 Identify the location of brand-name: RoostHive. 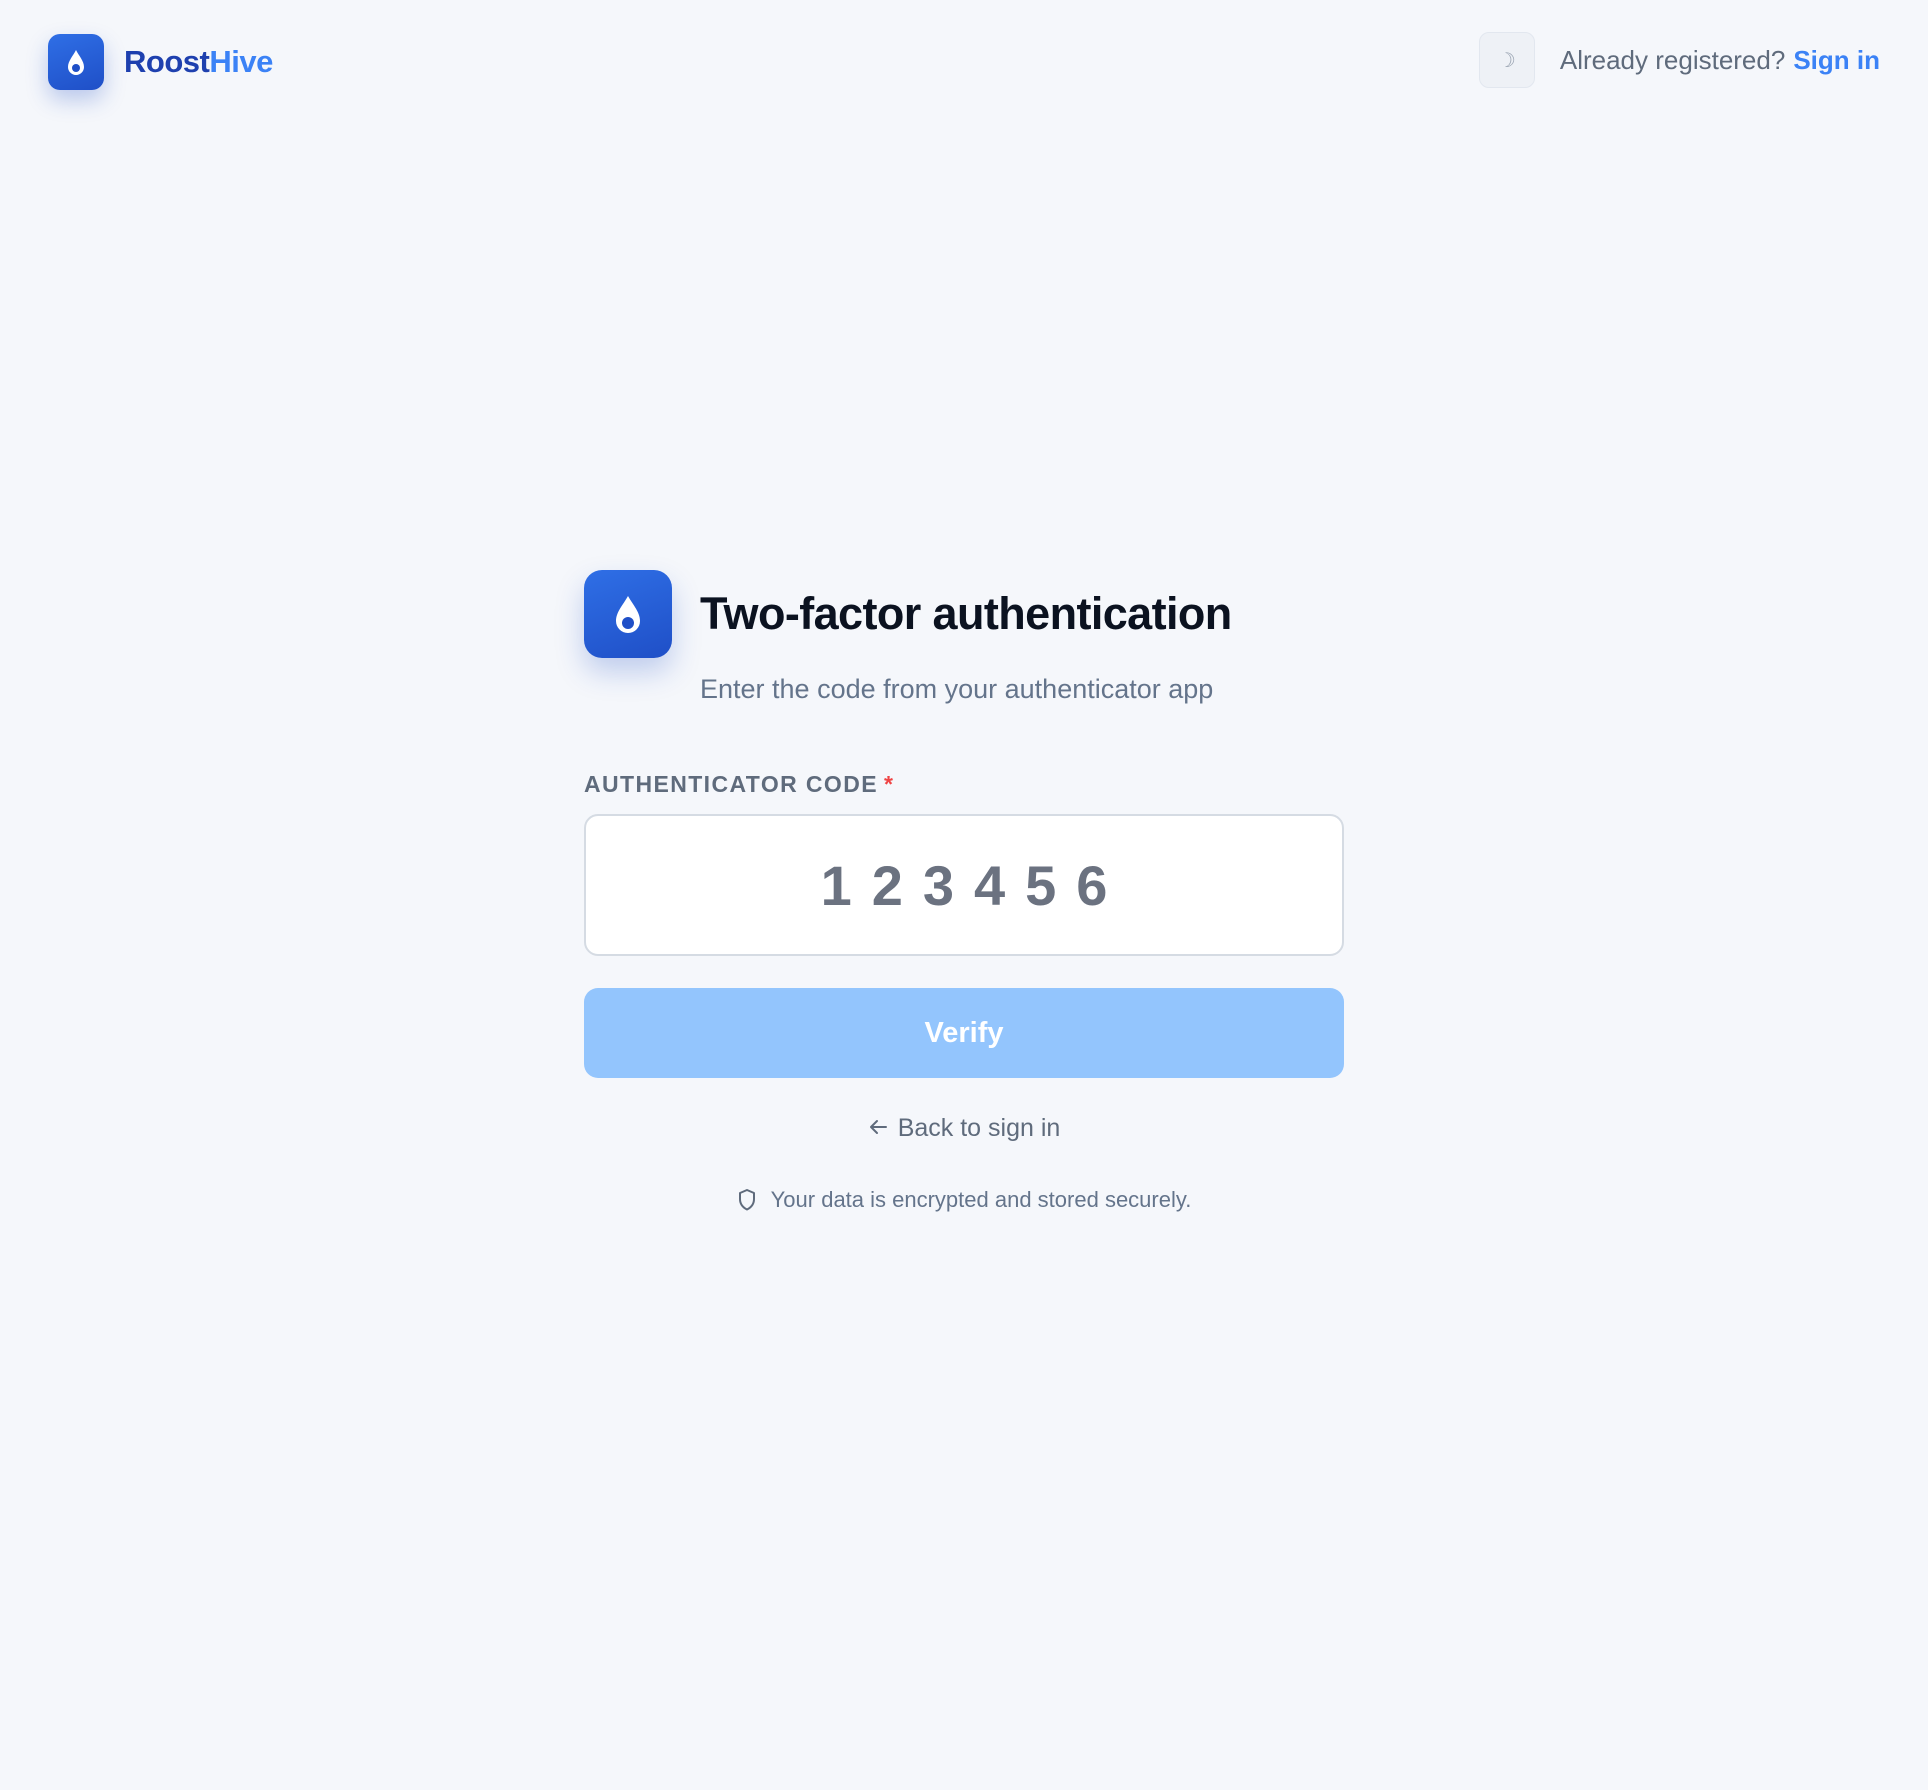
(198, 62).